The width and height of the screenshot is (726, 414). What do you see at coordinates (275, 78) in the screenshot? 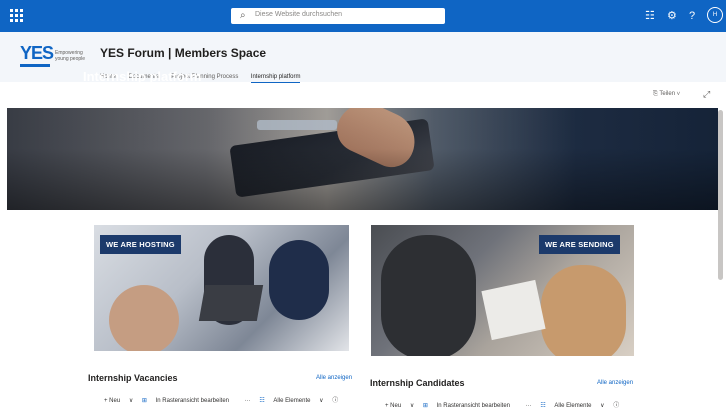
I see `nav-item-internship-platform: Internship platform` at bounding box center [275, 78].